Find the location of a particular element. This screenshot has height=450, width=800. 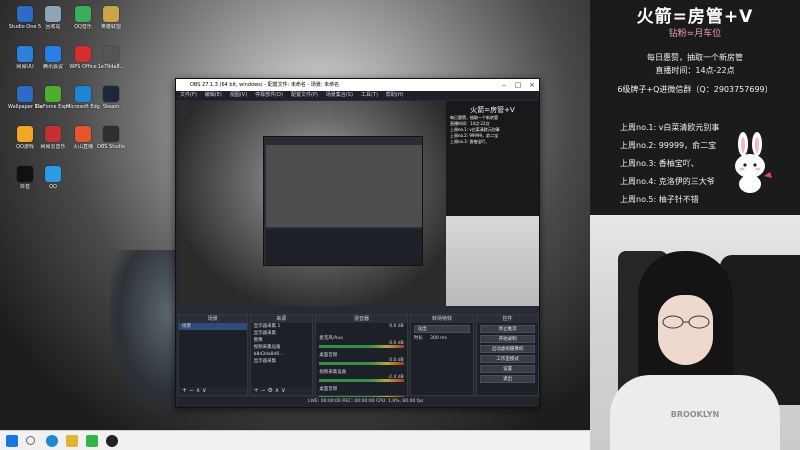

scene-item: 场景 is located at coordinates (213, 326).